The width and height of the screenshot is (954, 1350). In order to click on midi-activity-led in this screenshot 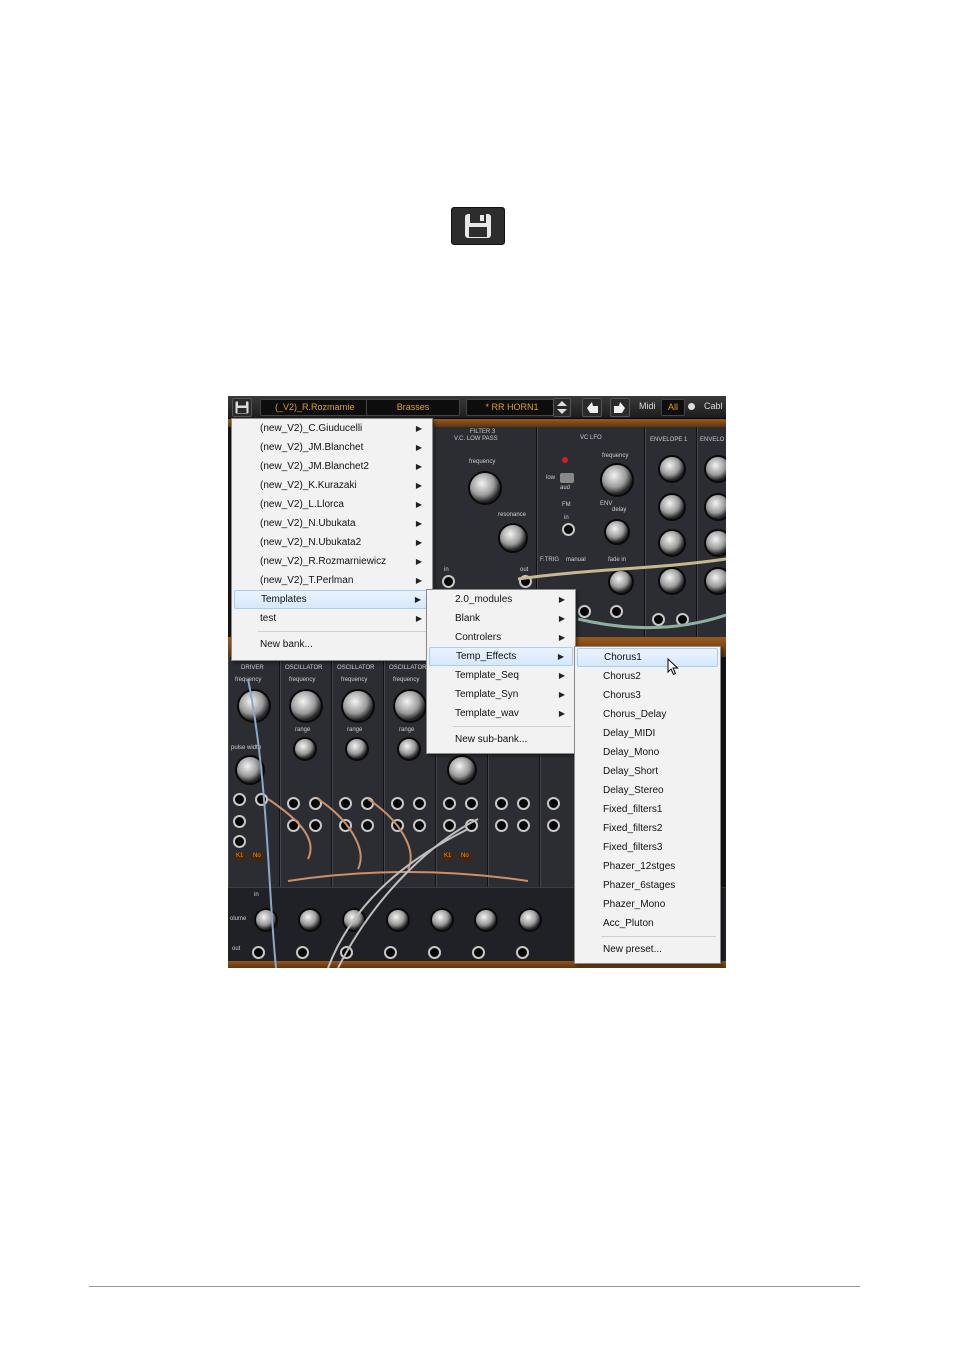, I will do `click(691, 406)`.